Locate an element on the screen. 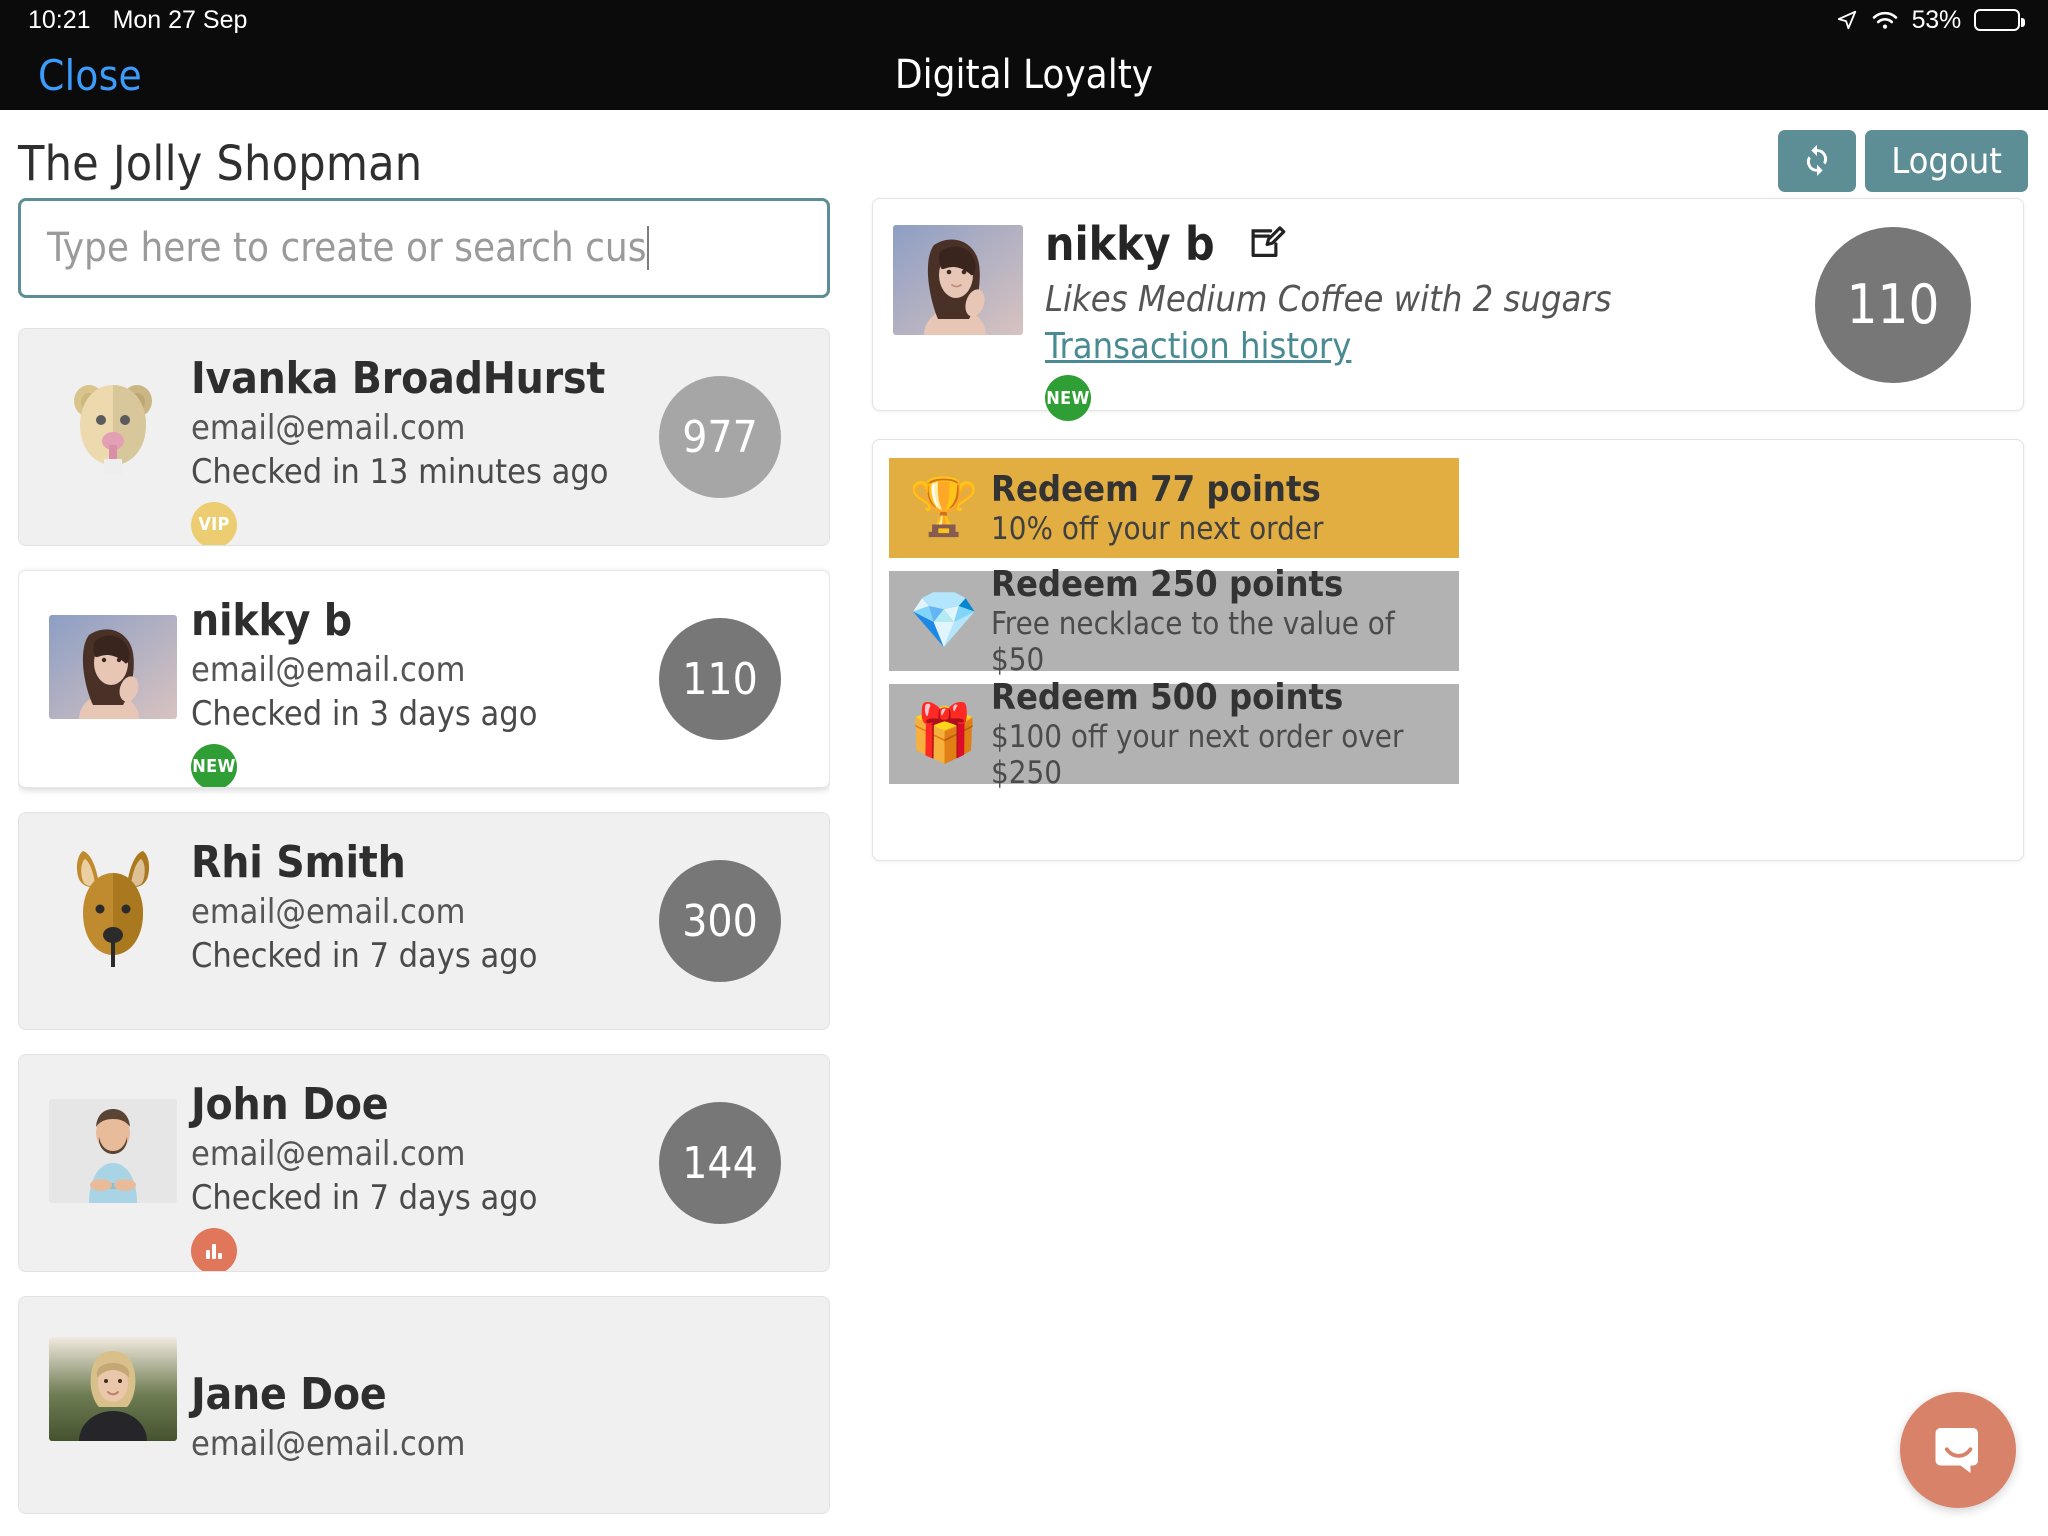 The width and height of the screenshot is (2048, 1536). status-bar-left: 10:21 Mon 27 Sep is located at coordinates (137, 20).